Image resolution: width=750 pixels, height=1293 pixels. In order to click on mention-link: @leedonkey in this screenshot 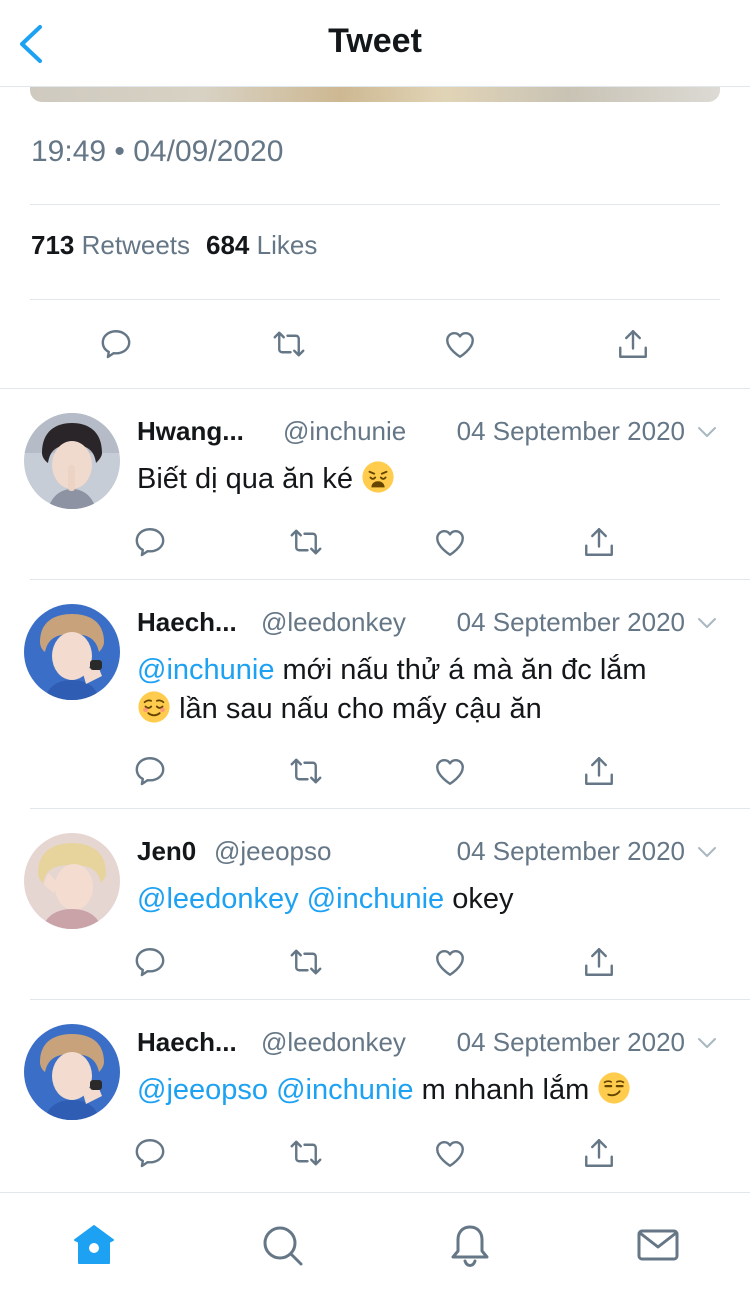, I will do `click(218, 899)`.